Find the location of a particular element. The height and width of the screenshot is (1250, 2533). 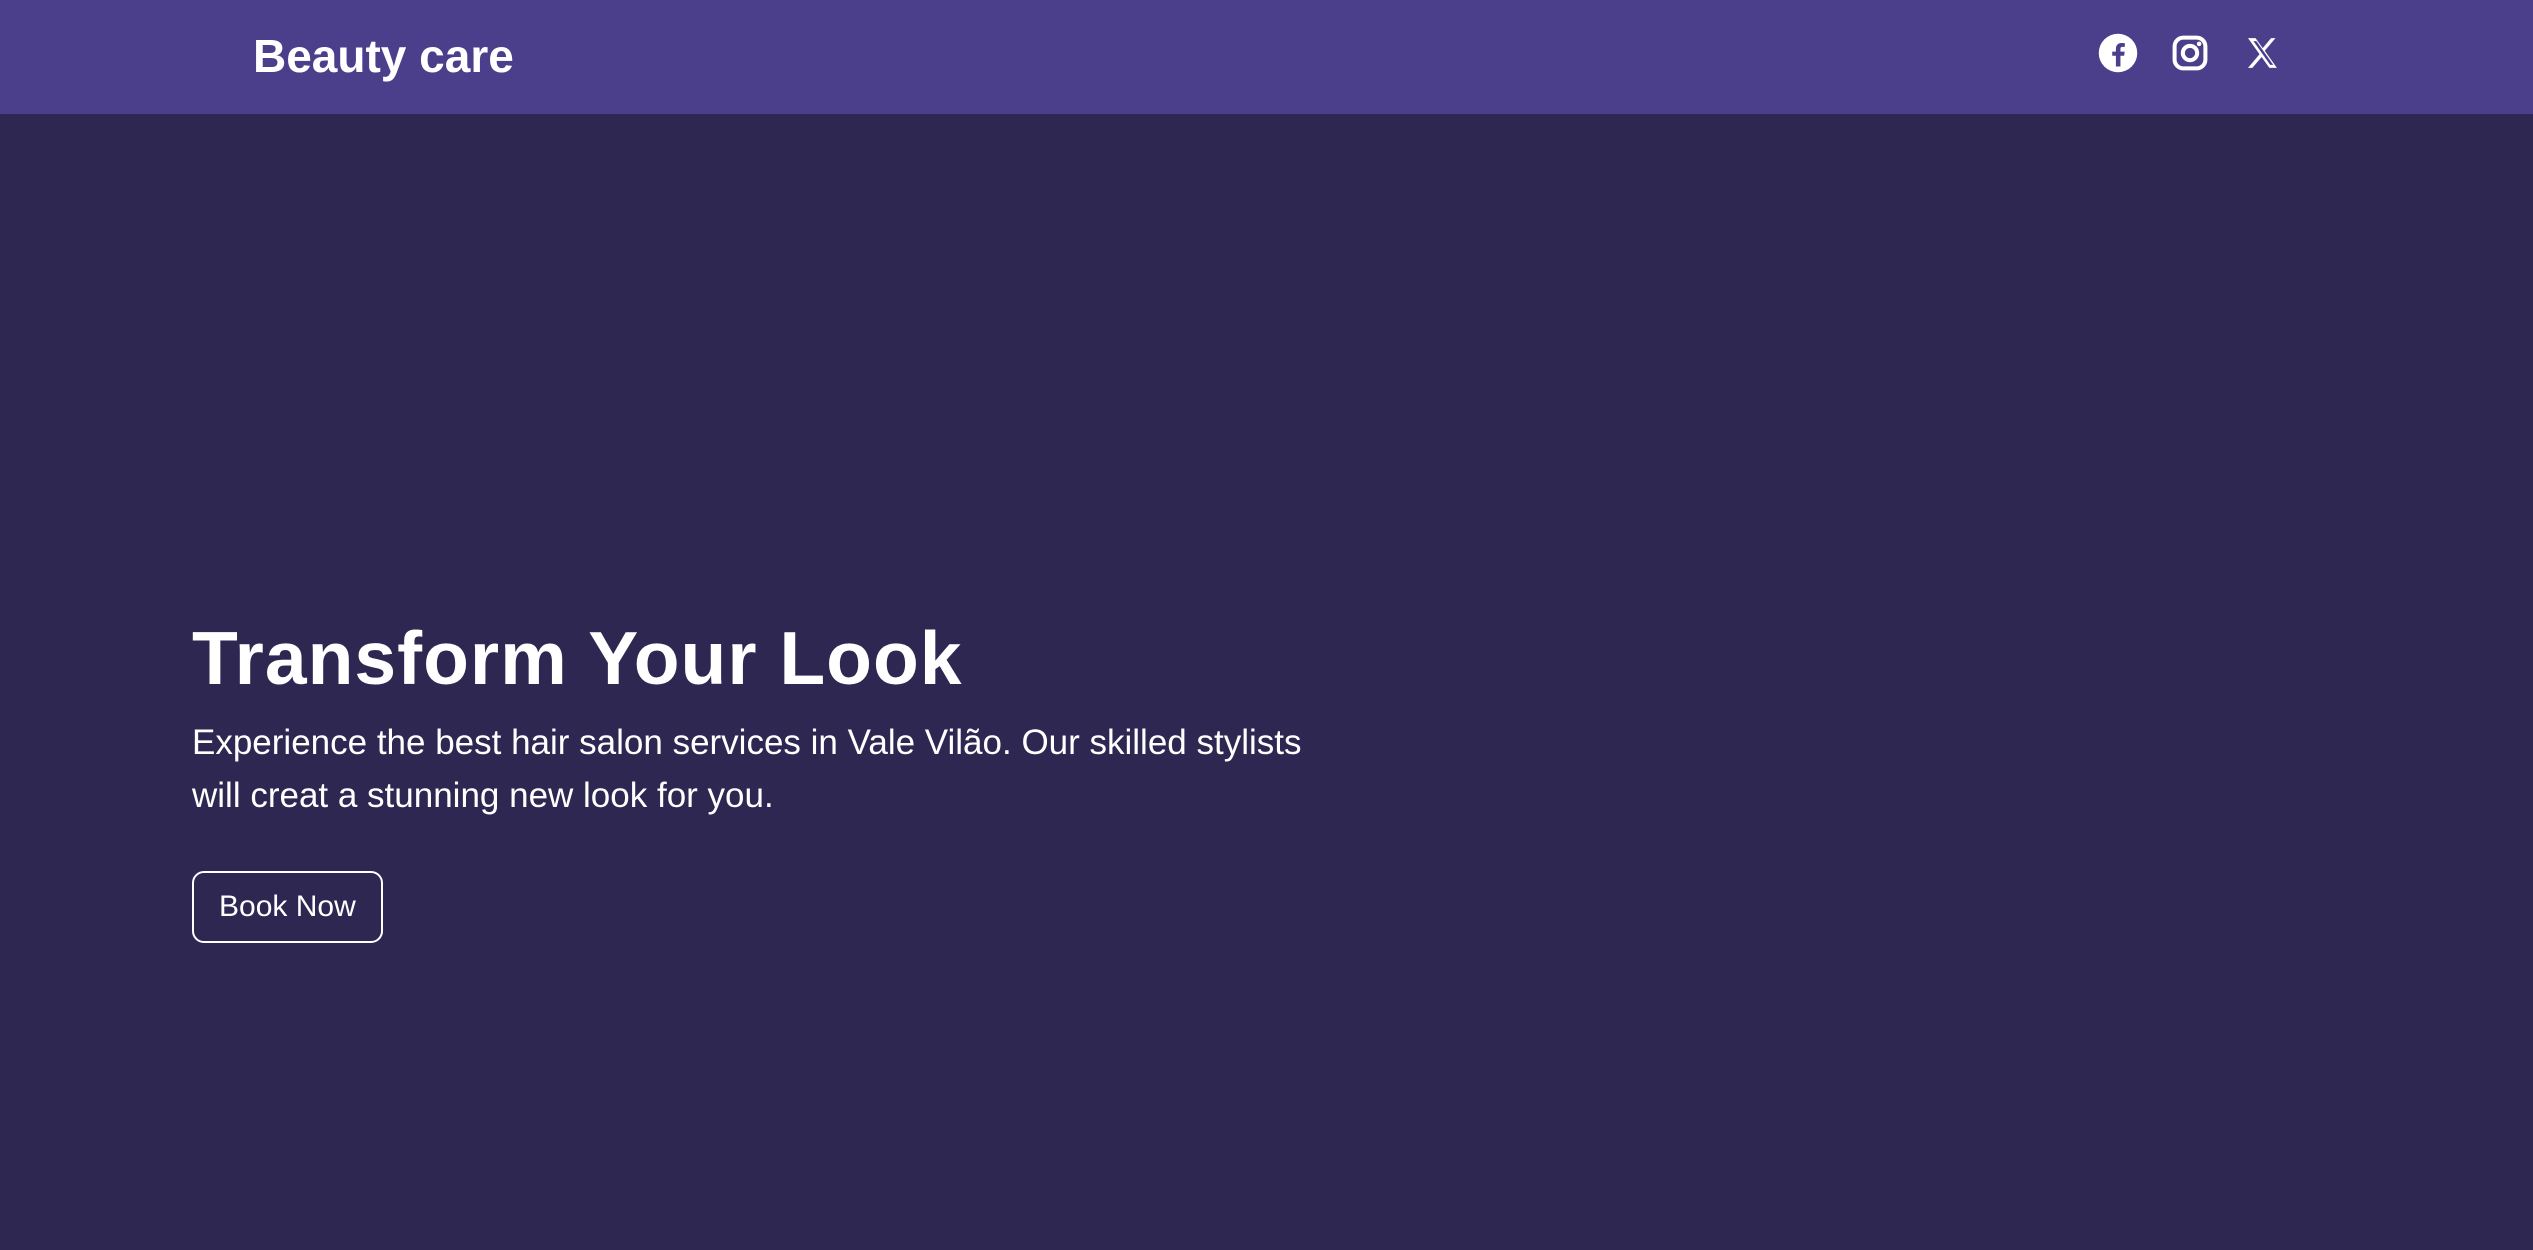

facebook-icon is located at coordinates (2118, 53).